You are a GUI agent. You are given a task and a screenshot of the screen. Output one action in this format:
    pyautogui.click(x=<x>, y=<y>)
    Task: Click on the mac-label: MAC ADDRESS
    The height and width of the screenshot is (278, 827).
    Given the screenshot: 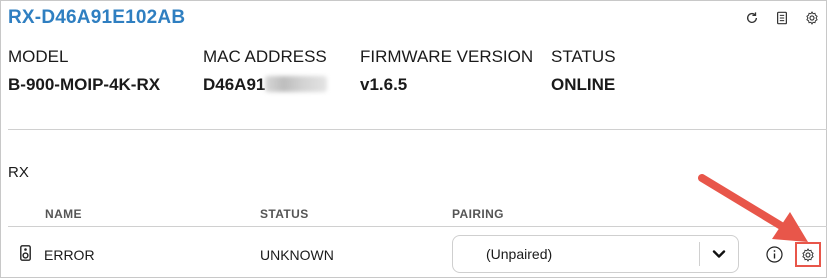 What is the action you would take?
    pyautogui.click(x=265, y=56)
    